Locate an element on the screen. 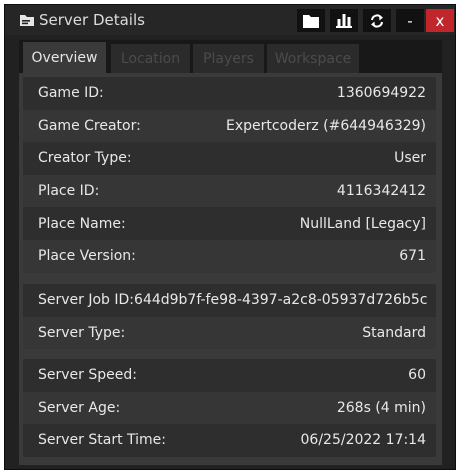  bar-chart-icon is located at coordinates (344, 20).